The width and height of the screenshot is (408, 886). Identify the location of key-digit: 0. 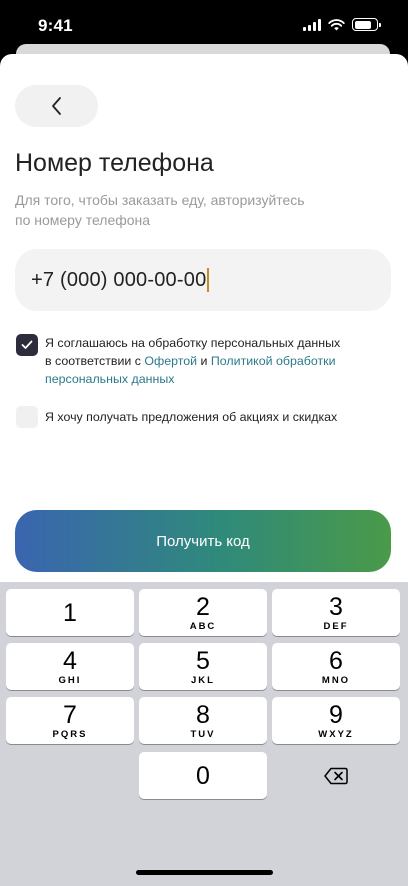
(203, 775).